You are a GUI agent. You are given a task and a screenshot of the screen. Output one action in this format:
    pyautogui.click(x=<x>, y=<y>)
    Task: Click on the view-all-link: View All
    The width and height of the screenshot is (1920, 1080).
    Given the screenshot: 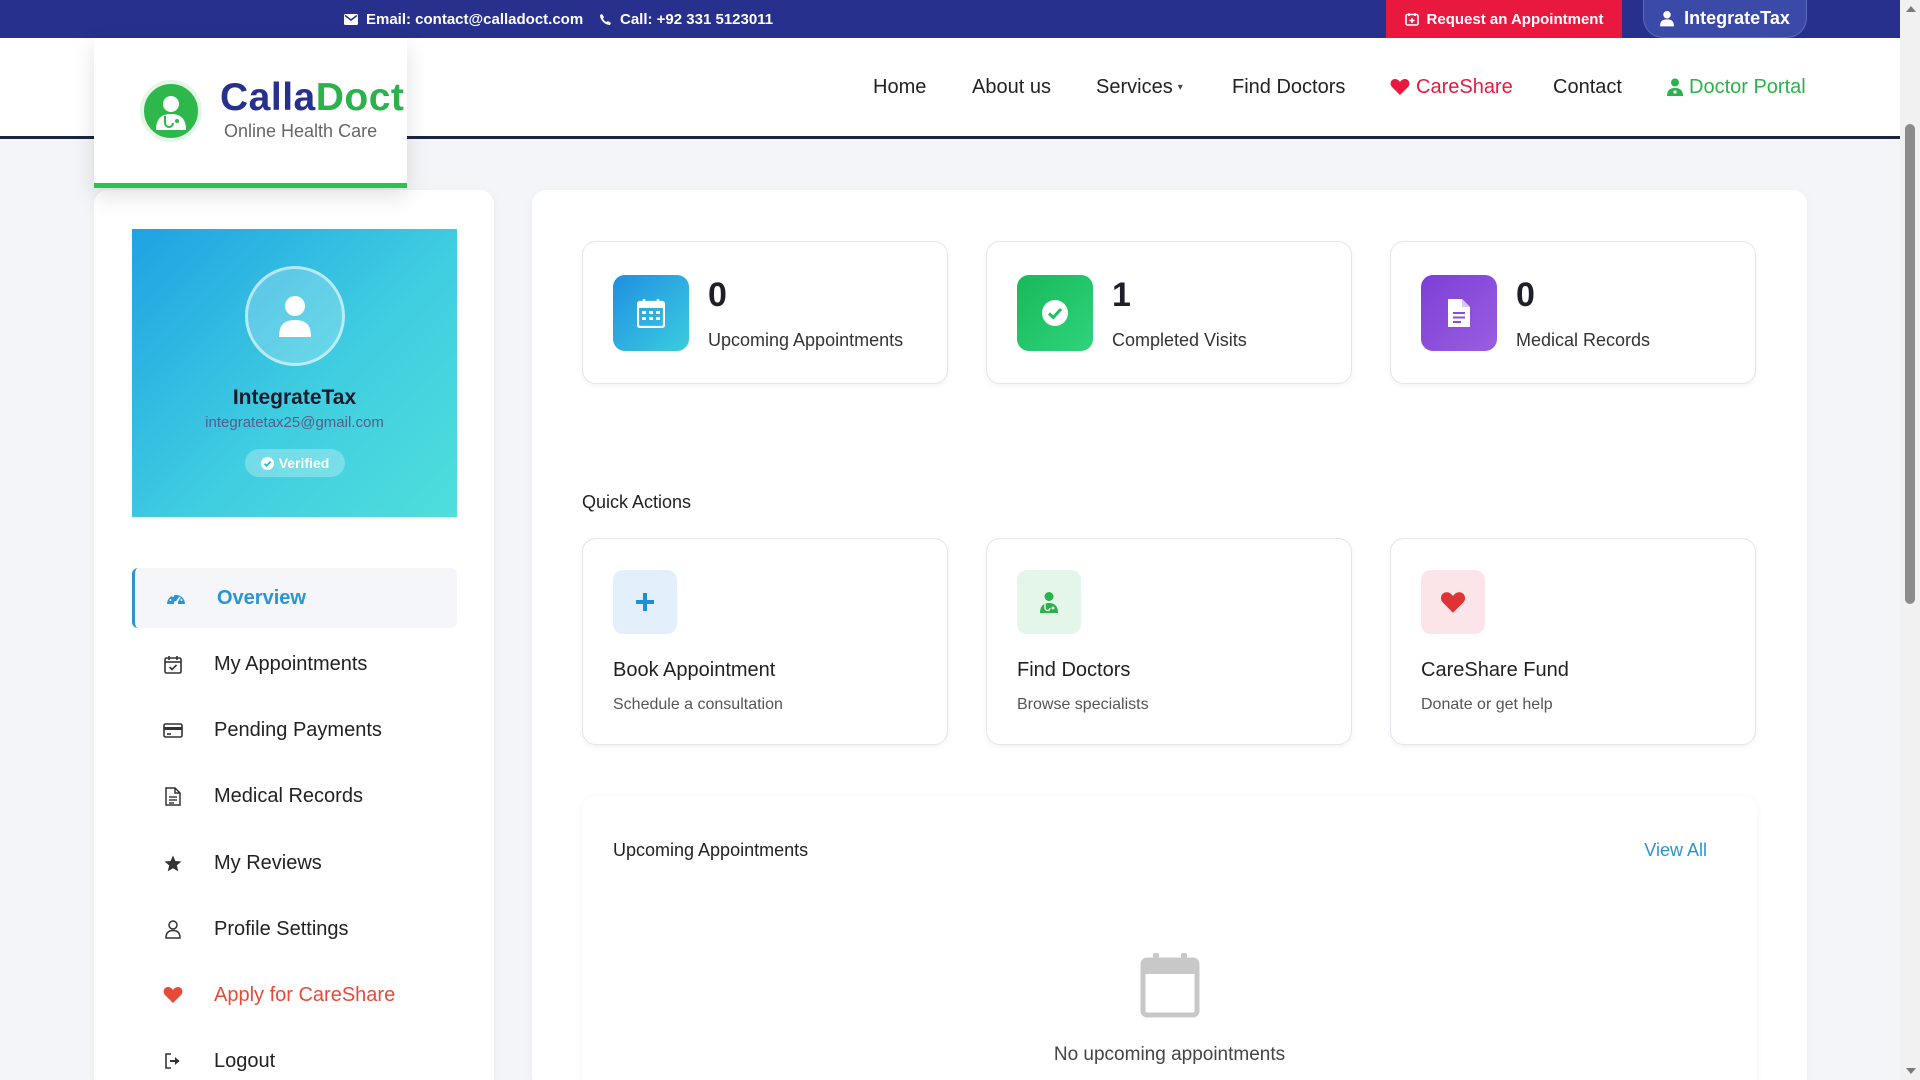 What is the action you would take?
    pyautogui.click(x=1675, y=850)
    